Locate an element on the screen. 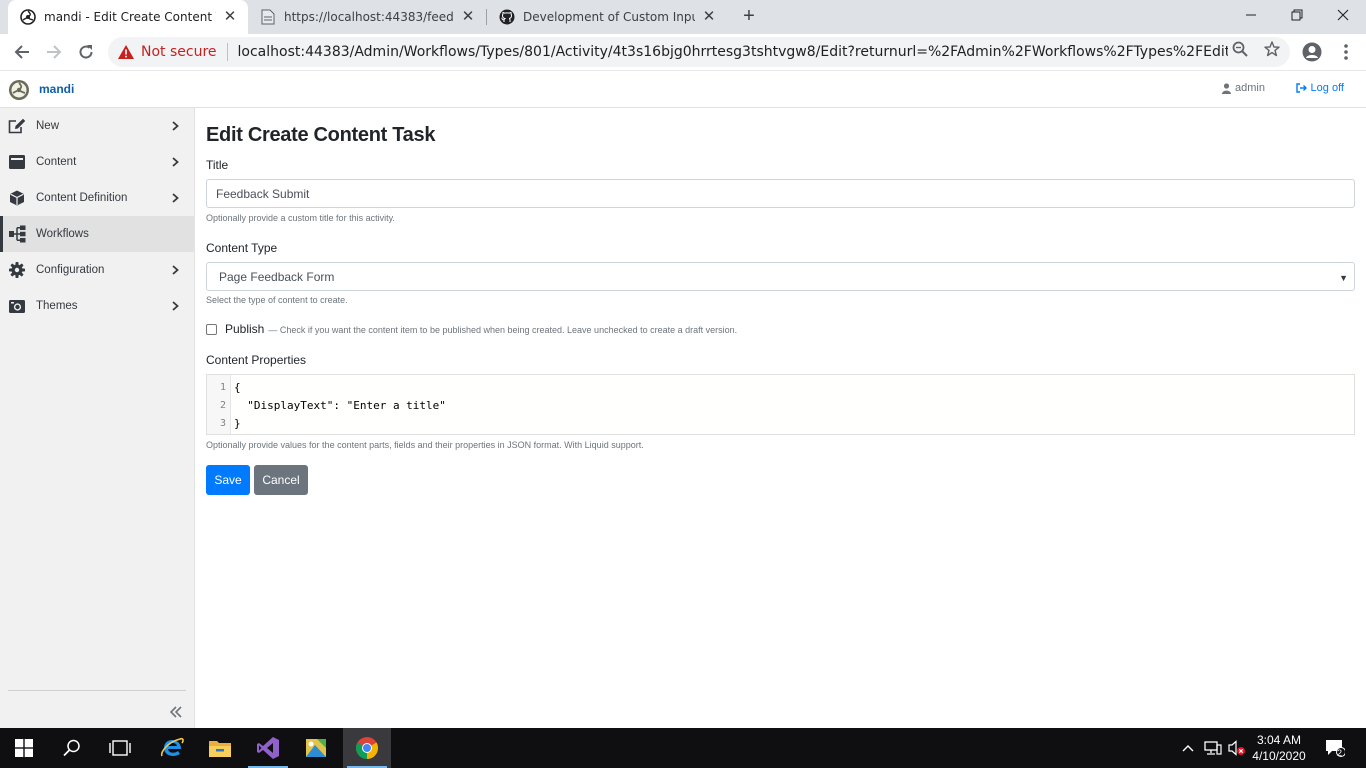  sidebar-item-workflows: Workflows is located at coordinates (97, 234).